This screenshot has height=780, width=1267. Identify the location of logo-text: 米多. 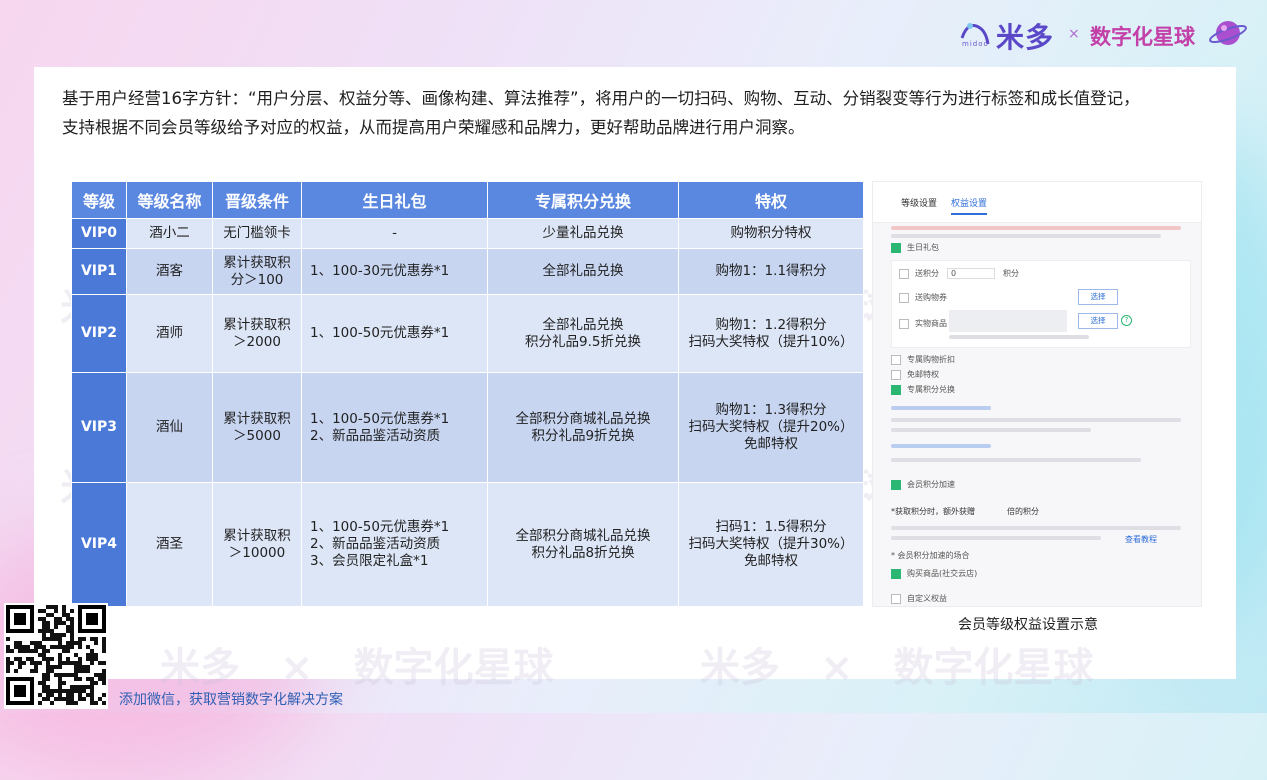
(1025, 37).